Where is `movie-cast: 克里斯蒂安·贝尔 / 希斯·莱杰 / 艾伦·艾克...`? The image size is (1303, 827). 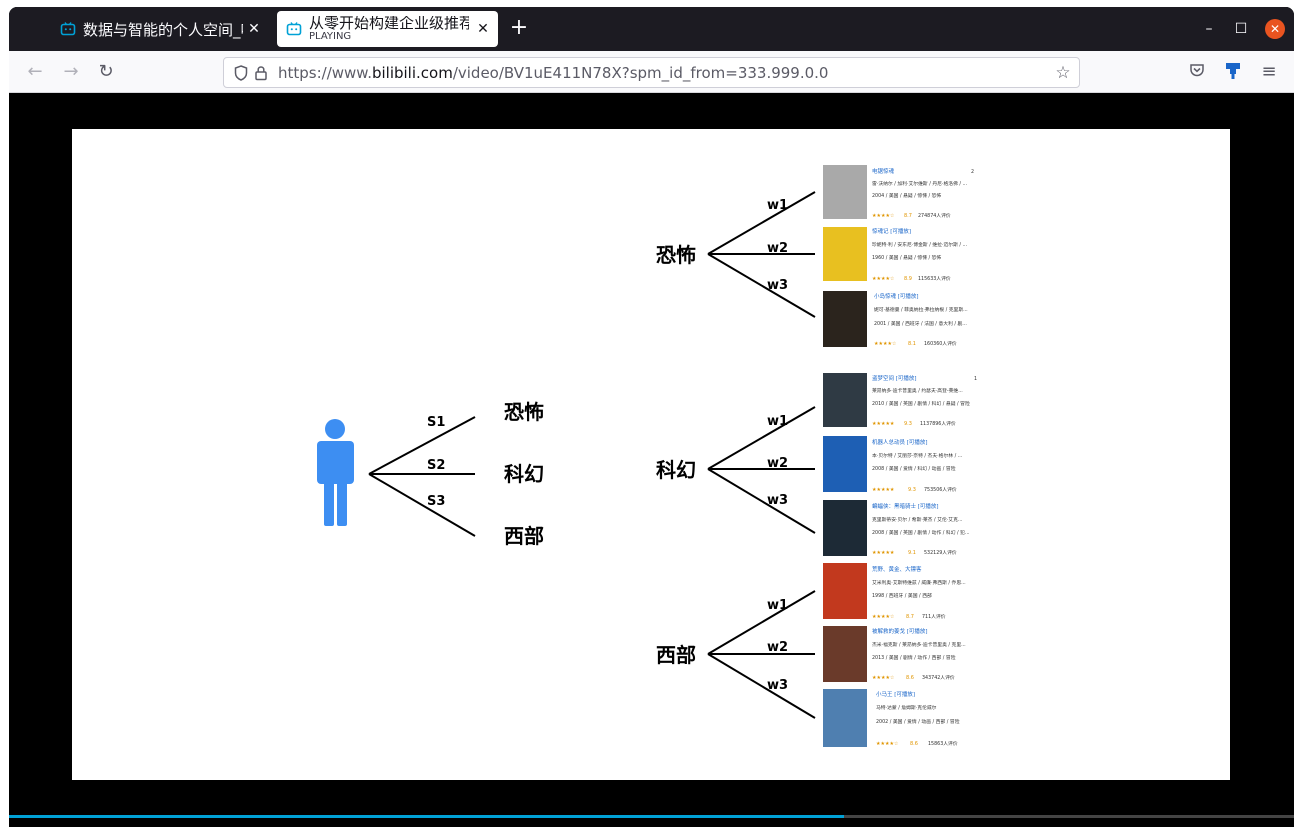
movie-cast: 克里斯蒂安·贝尔 / 希斯·莱杰 / 艾伦·艾克... is located at coordinates (917, 519).